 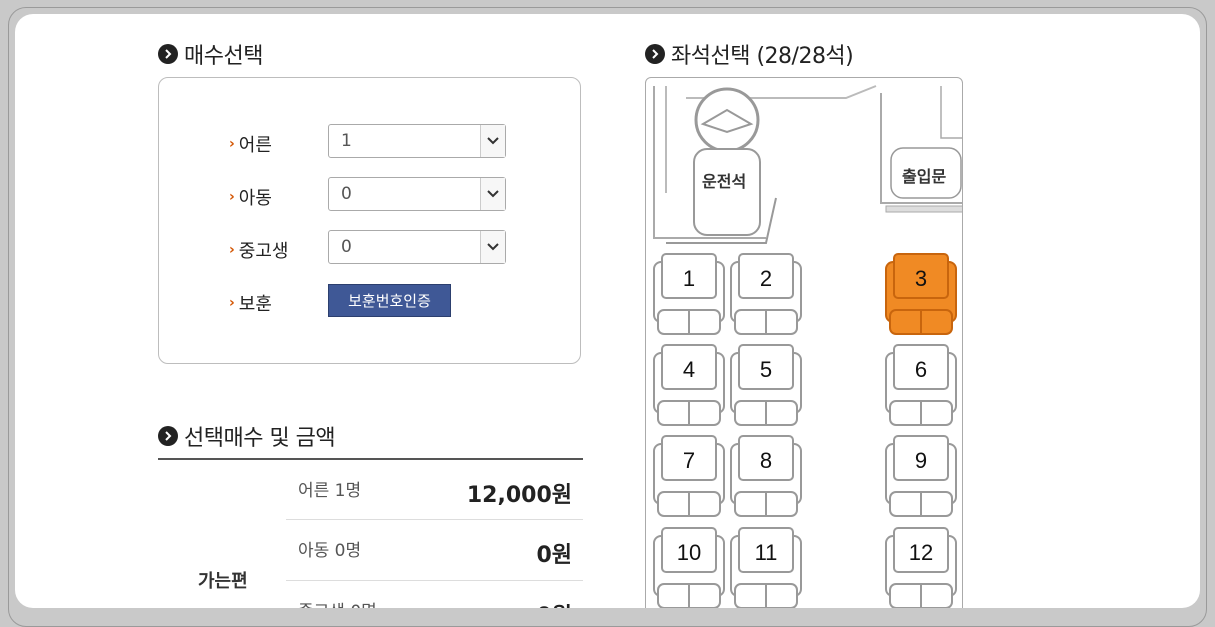 I want to click on seat-number: 1, so click(x=689, y=278).